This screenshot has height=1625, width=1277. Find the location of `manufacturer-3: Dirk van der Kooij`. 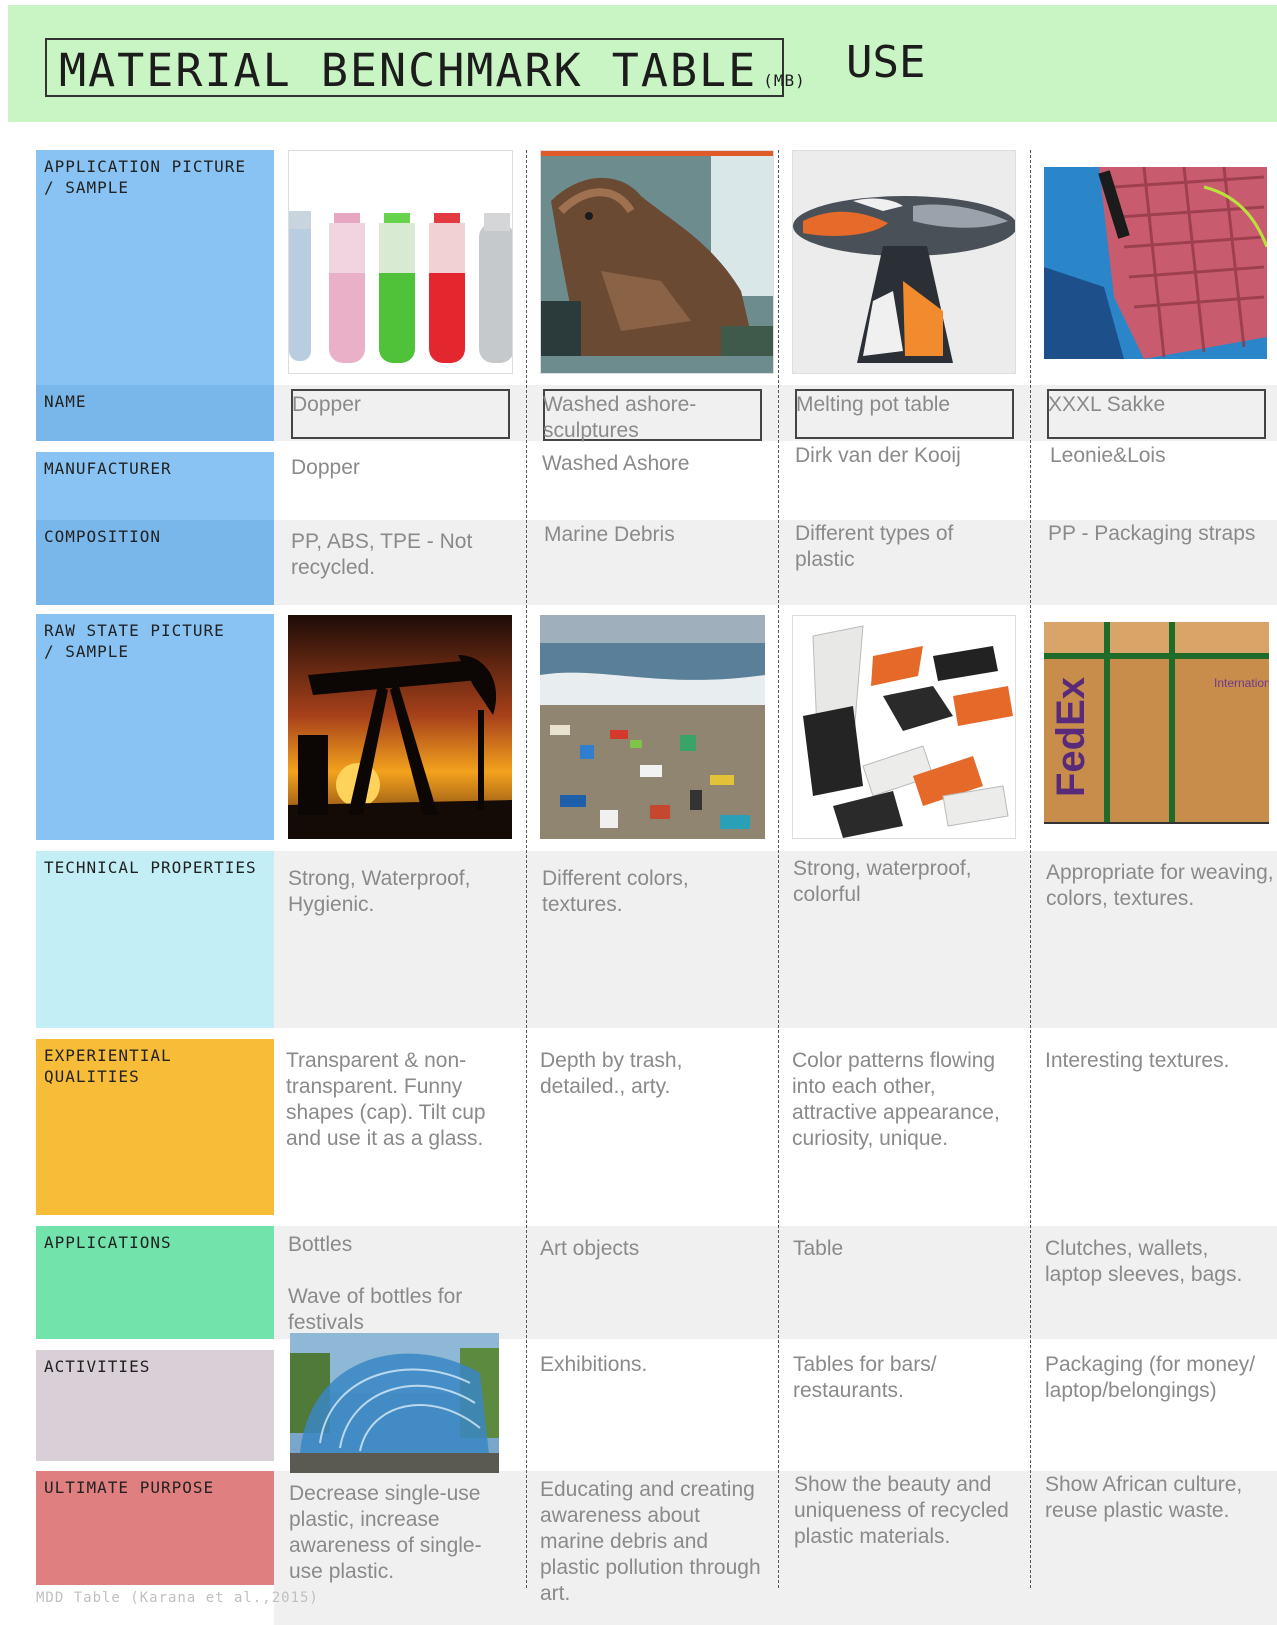

manufacturer-3: Dirk van der Kooij is located at coordinates (878, 455).